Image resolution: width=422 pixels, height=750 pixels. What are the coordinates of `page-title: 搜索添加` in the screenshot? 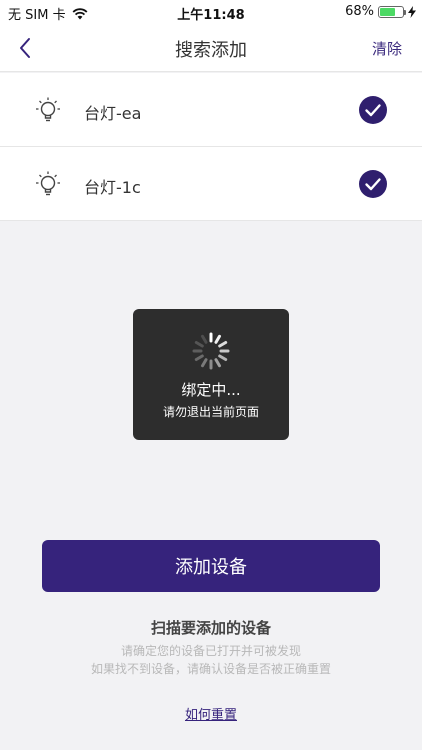 It's located at (211, 50).